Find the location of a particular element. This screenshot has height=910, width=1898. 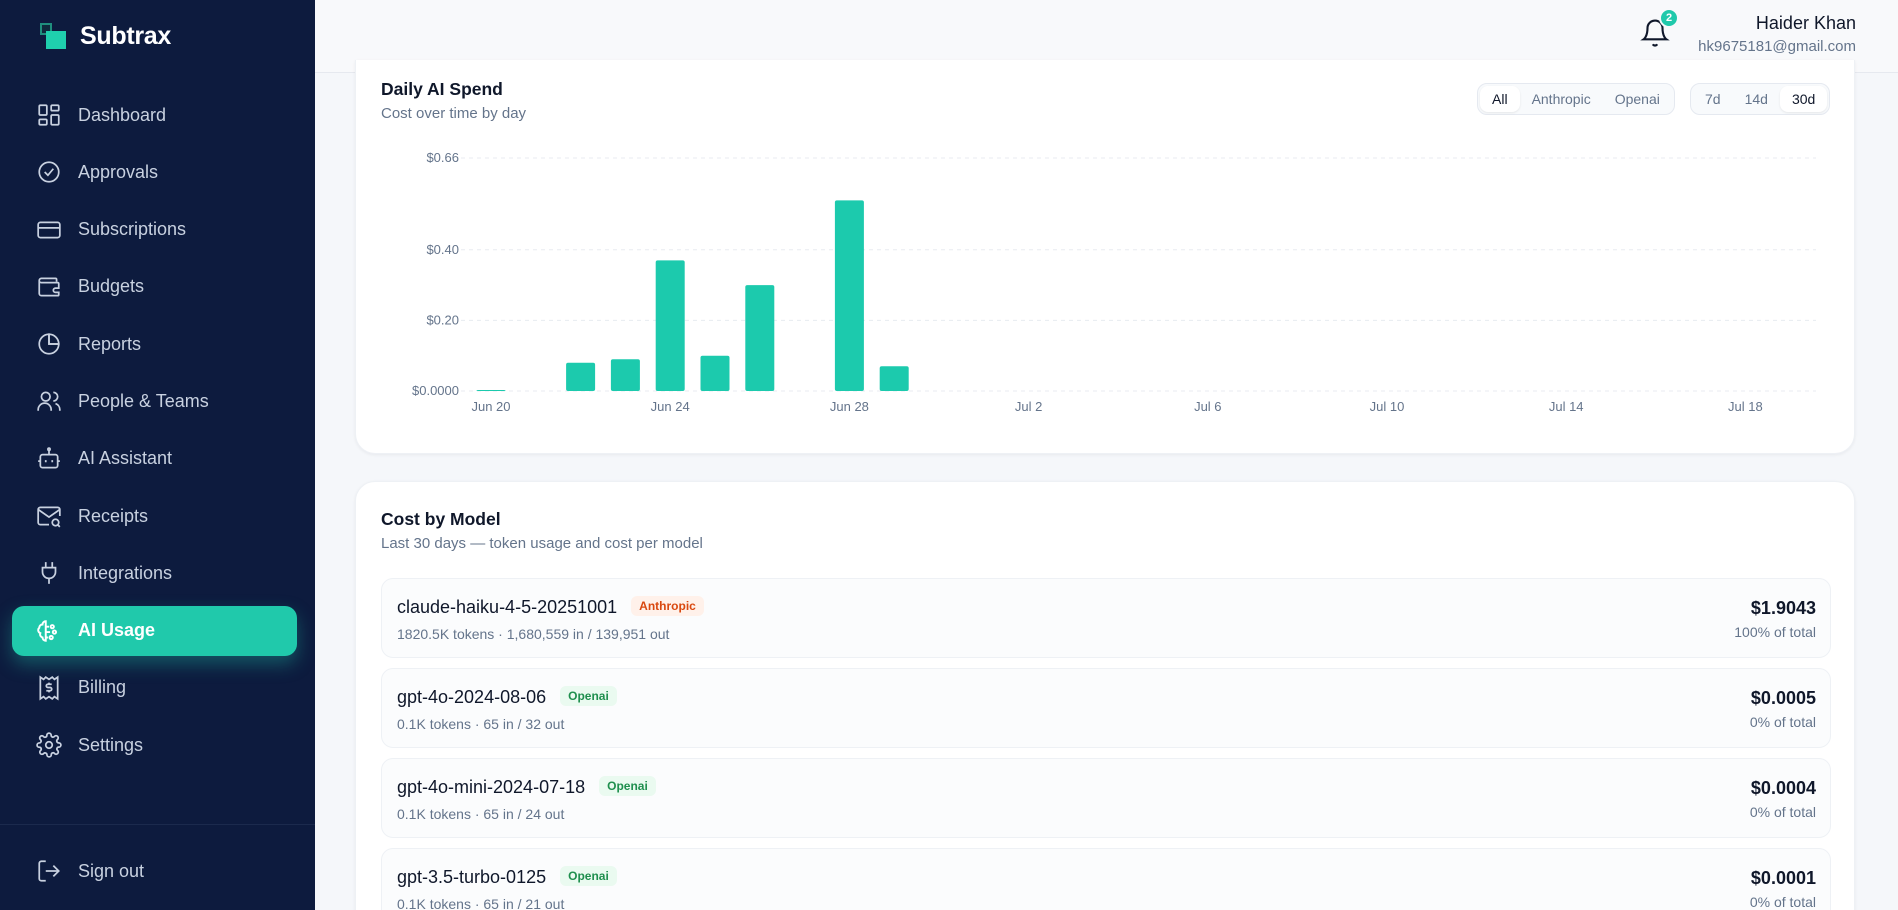

sidebar-divider is located at coordinates (157, 824).